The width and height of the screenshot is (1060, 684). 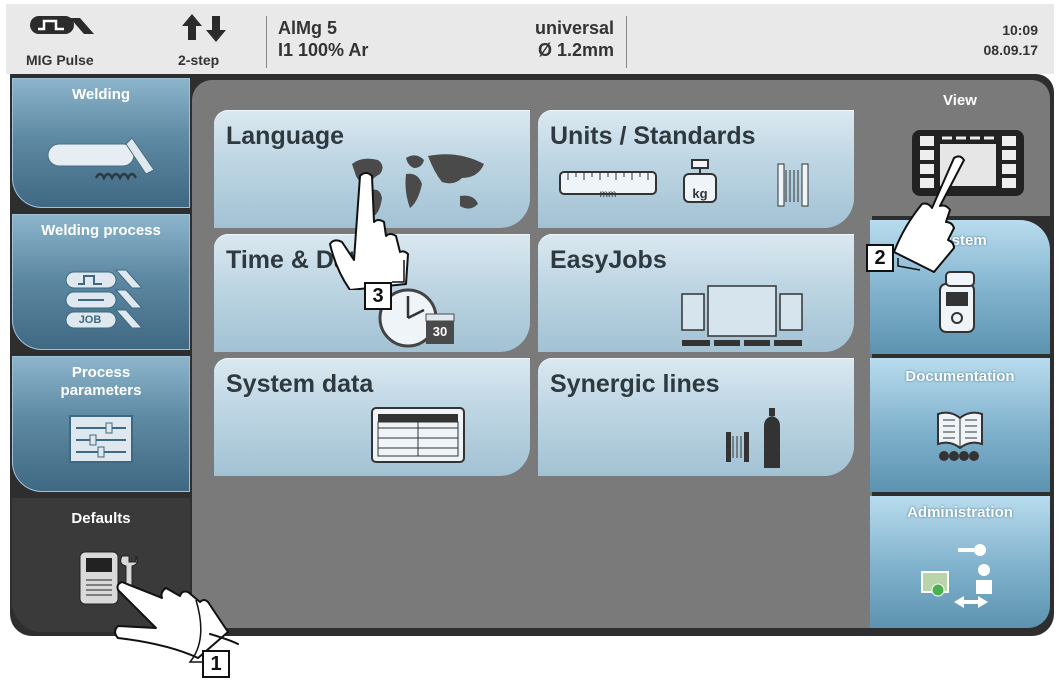 What do you see at coordinates (216, 664) in the screenshot?
I see `callout-1: 1` at bounding box center [216, 664].